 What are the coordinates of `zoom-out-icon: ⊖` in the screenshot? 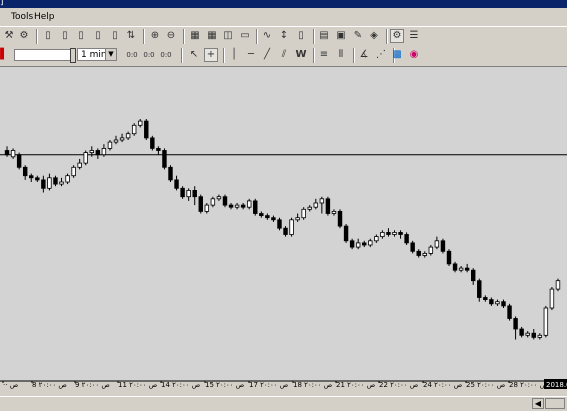 It's located at (171, 36).